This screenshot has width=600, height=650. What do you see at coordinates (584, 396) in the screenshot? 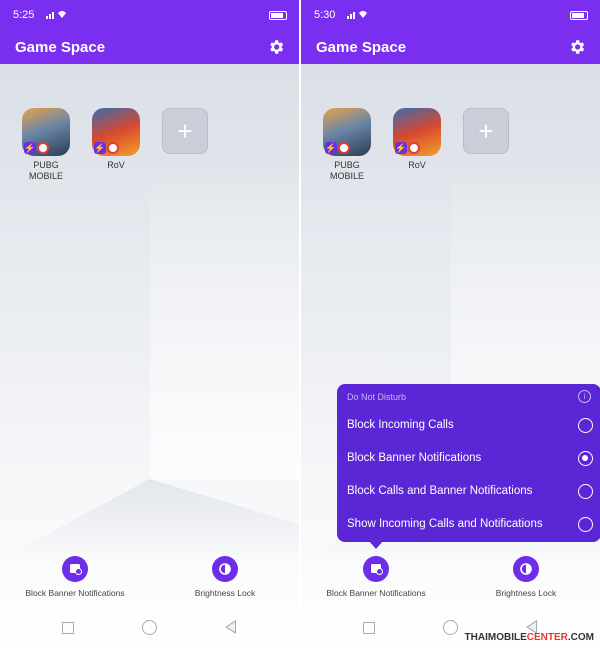
I see `info-icon: i` at bounding box center [584, 396].